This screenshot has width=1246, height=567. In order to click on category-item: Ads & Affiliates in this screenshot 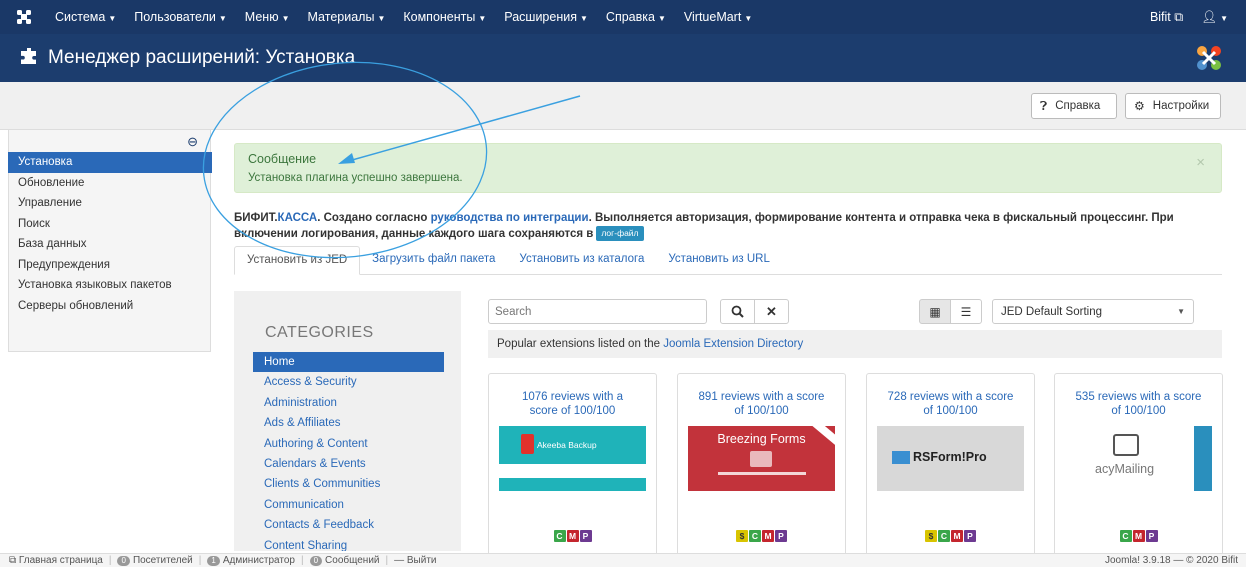, I will do `click(348, 423)`.